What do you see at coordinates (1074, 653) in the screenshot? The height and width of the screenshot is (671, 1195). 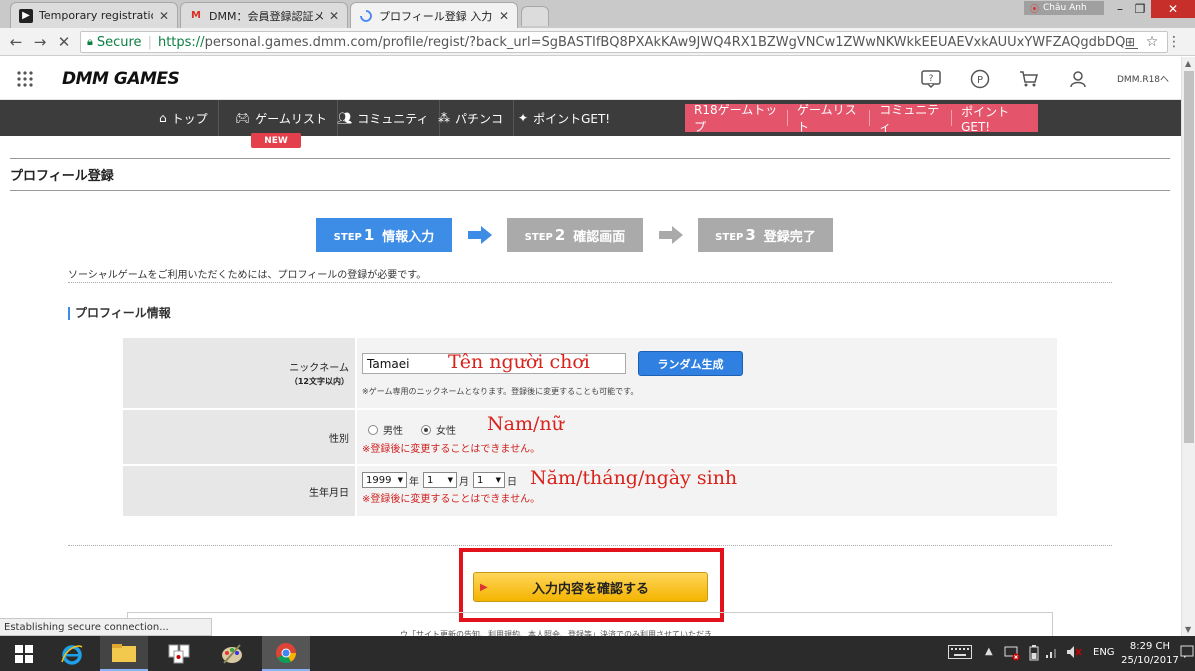 I see `volume-muted-icon` at bounding box center [1074, 653].